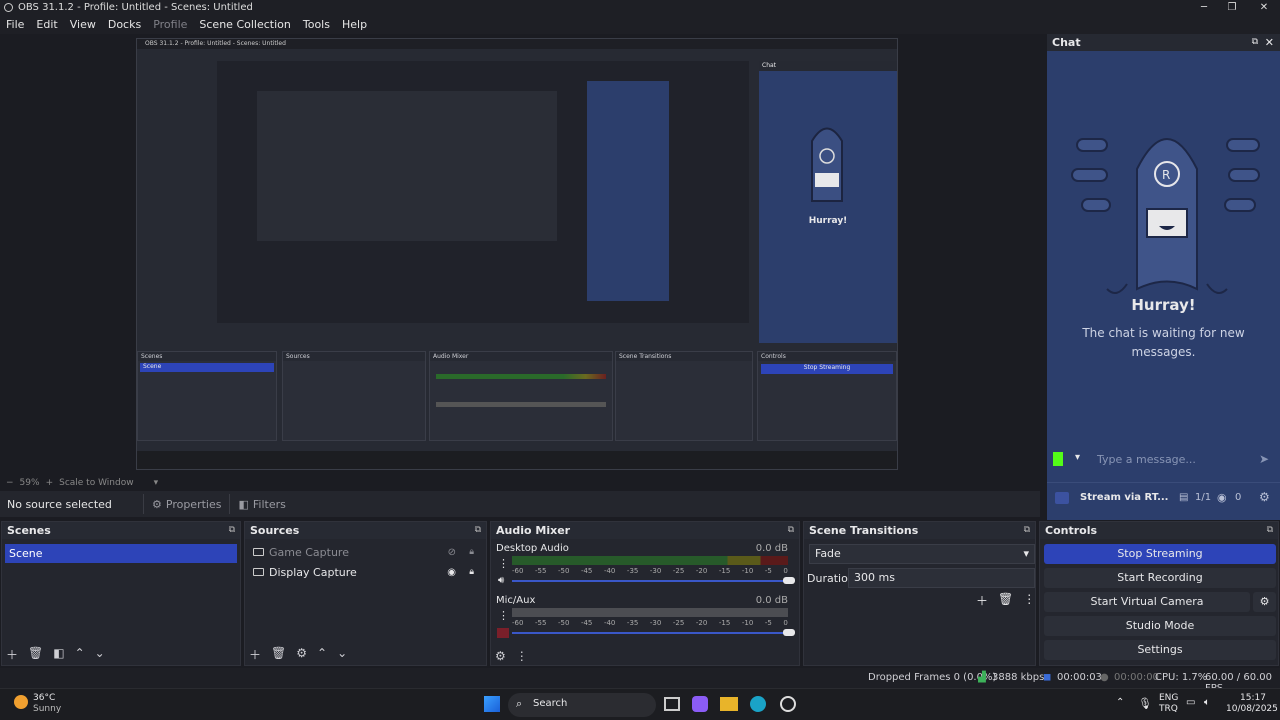 This screenshot has height=720, width=1280. Describe the element at coordinates (1160, 554) in the screenshot. I see `stop-streaming-button: Stop Streaming` at that location.